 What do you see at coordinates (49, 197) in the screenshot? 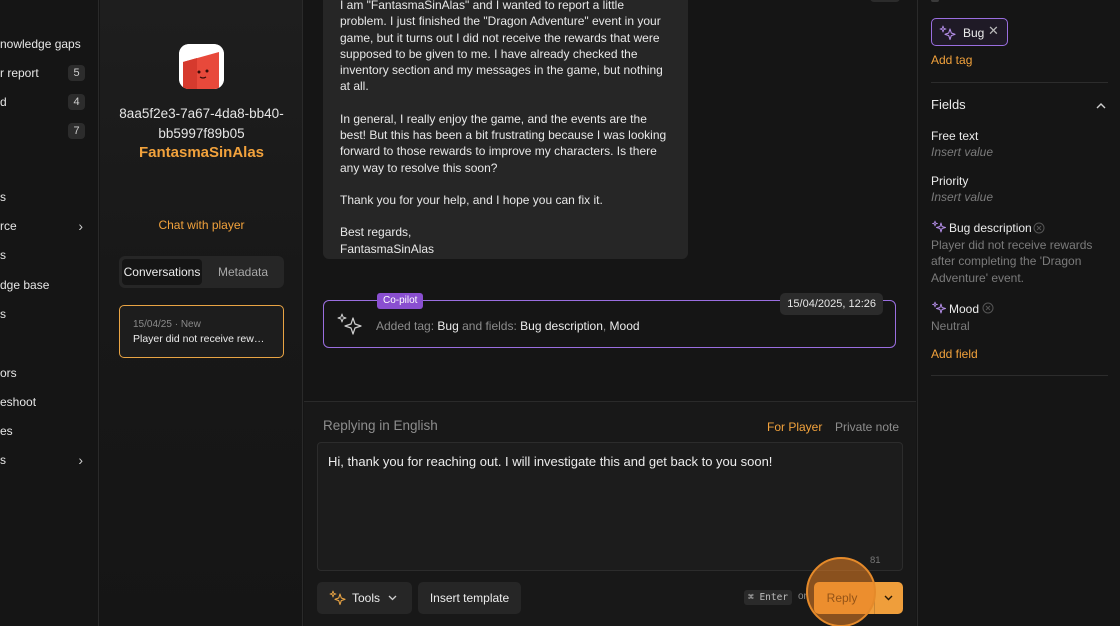
I see `nav-item-s1: s` at bounding box center [49, 197].